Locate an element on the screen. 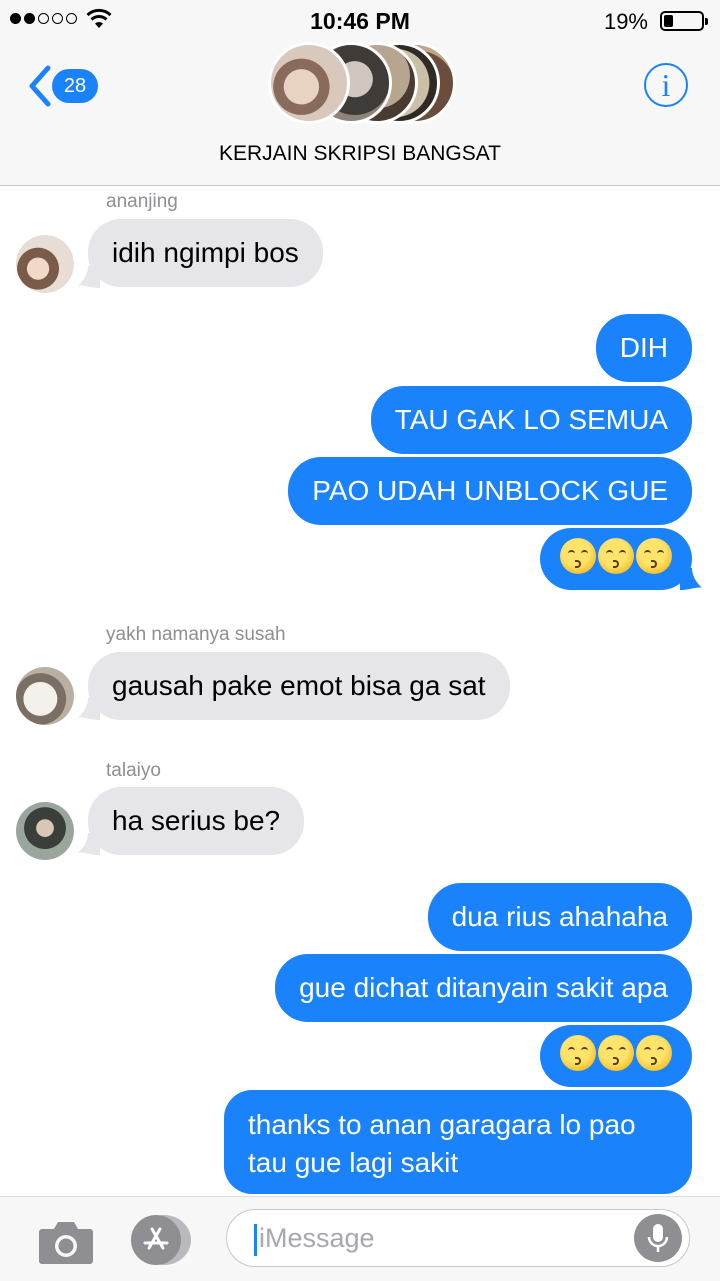  sender-name: talaiyo is located at coordinates (133, 770).